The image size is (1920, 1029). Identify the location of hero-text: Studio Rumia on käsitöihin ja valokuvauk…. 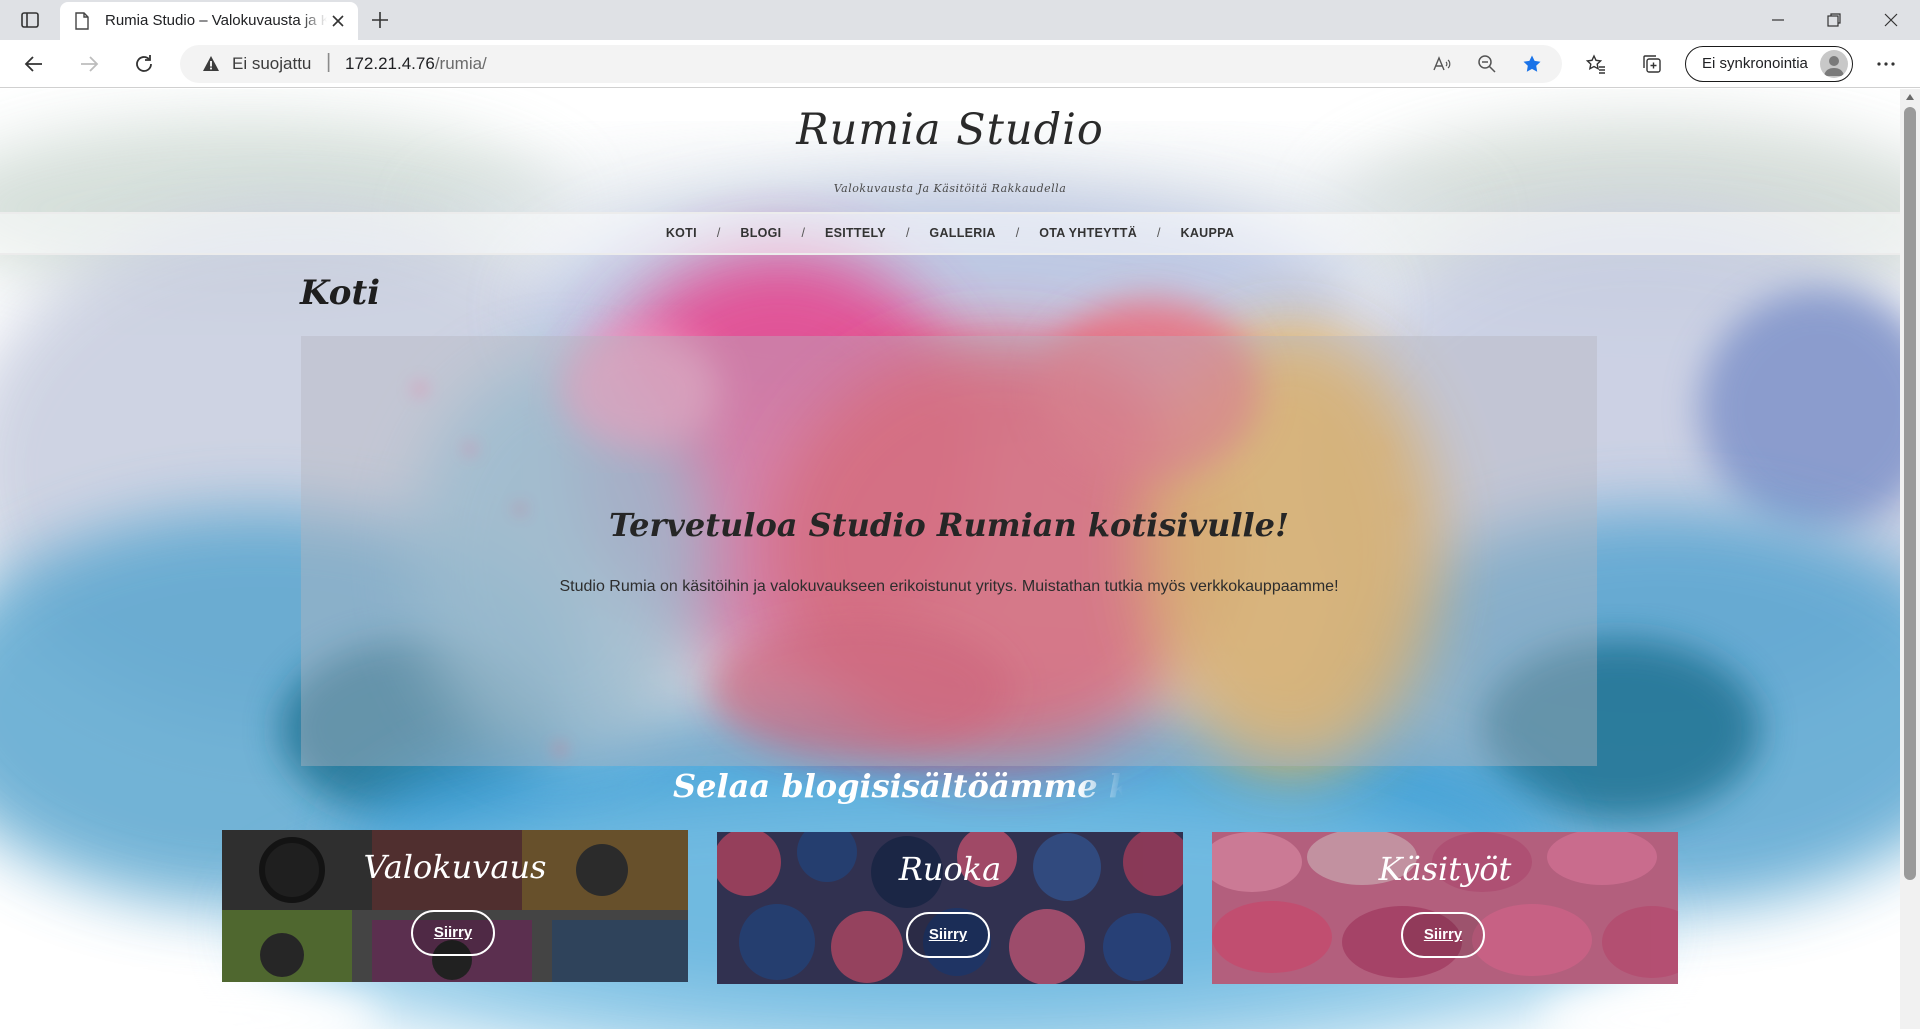
(949, 586).